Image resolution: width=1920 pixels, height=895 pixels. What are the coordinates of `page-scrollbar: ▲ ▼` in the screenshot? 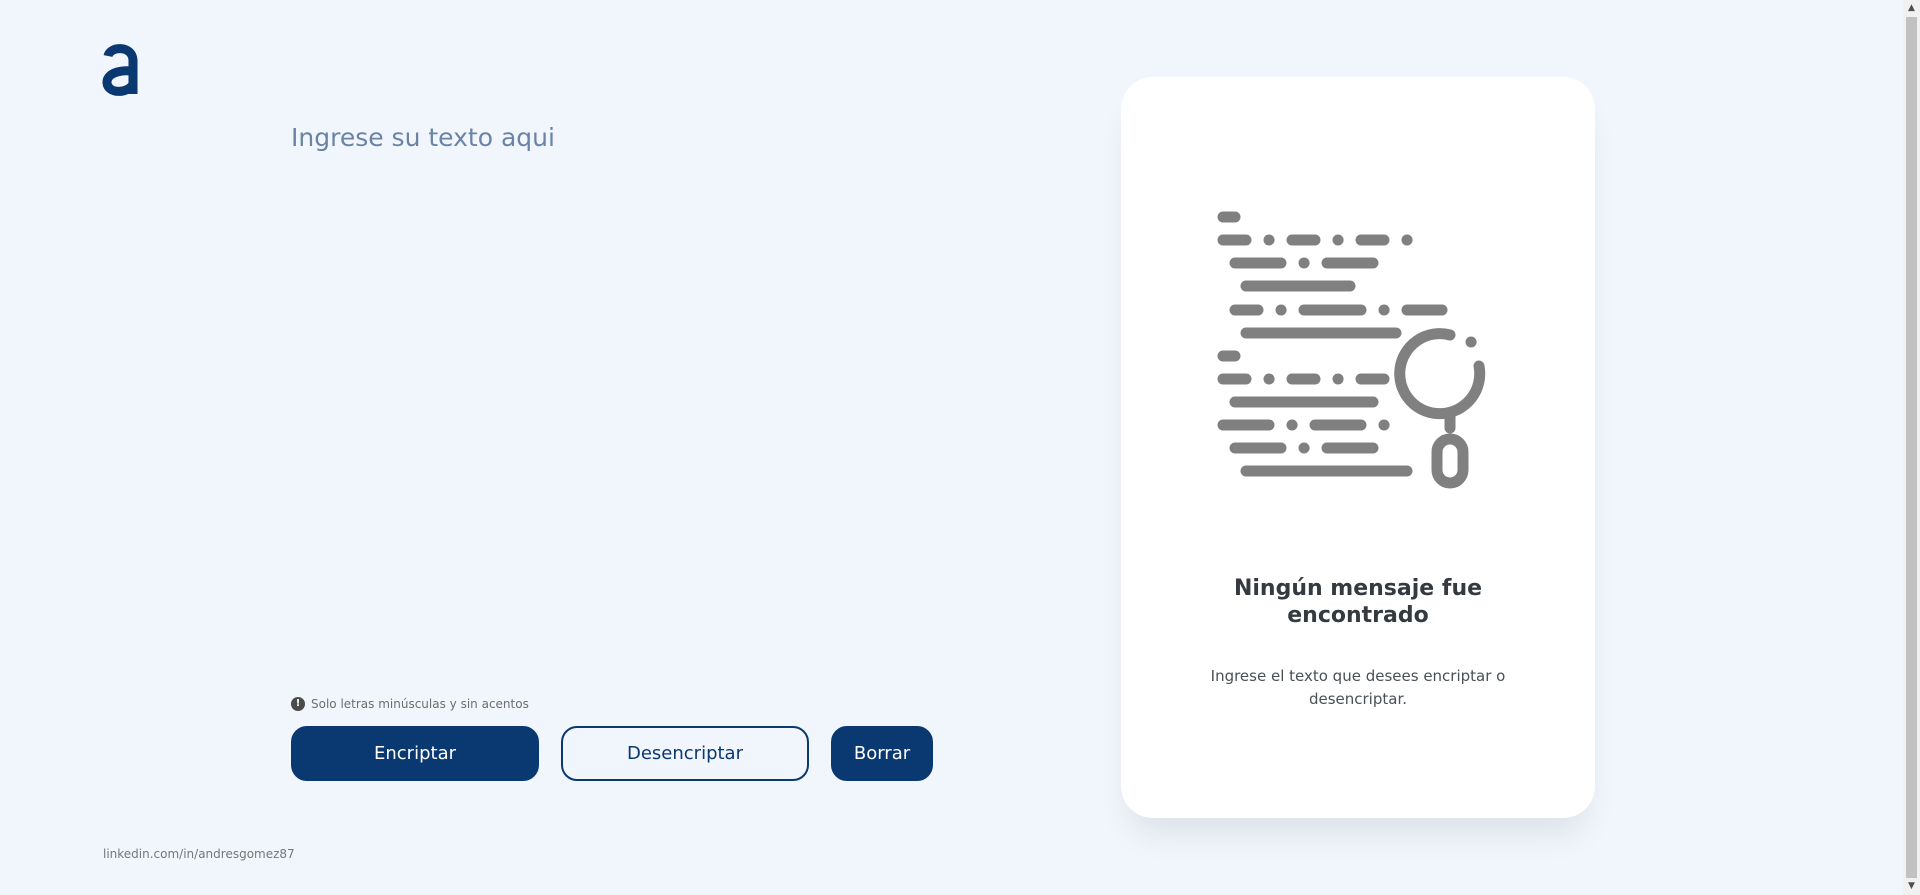 It's located at (1911, 447).